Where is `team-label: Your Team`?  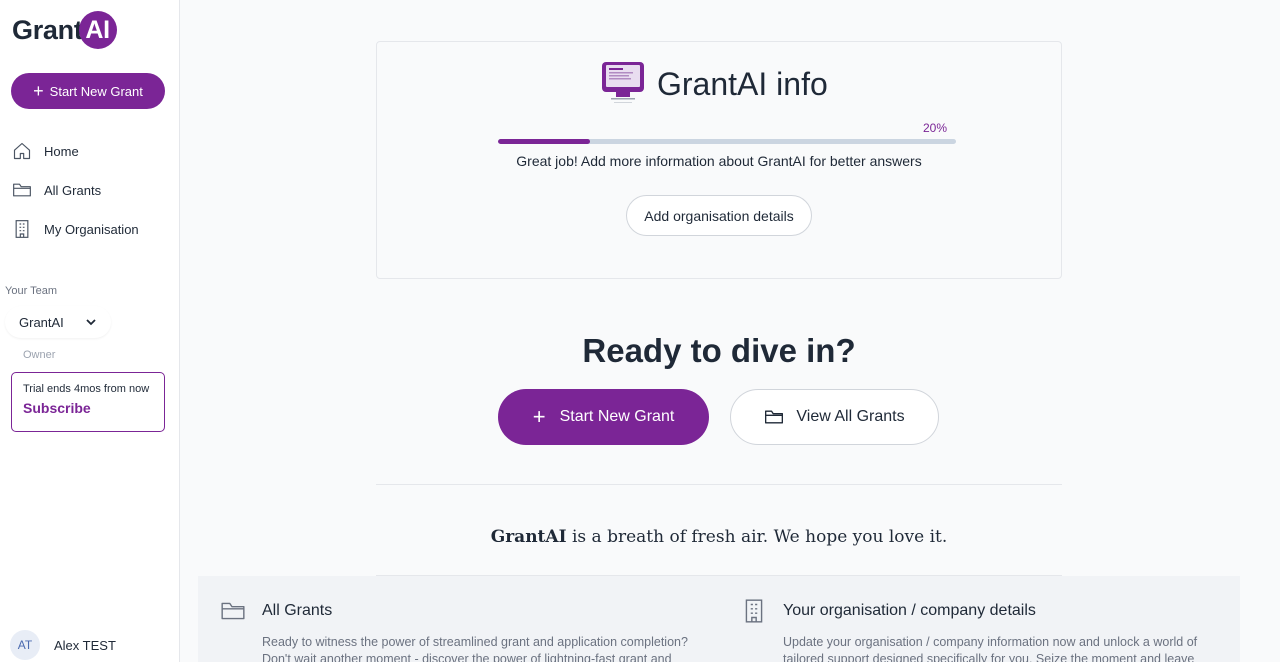 team-label: Your Team is located at coordinates (31, 291).